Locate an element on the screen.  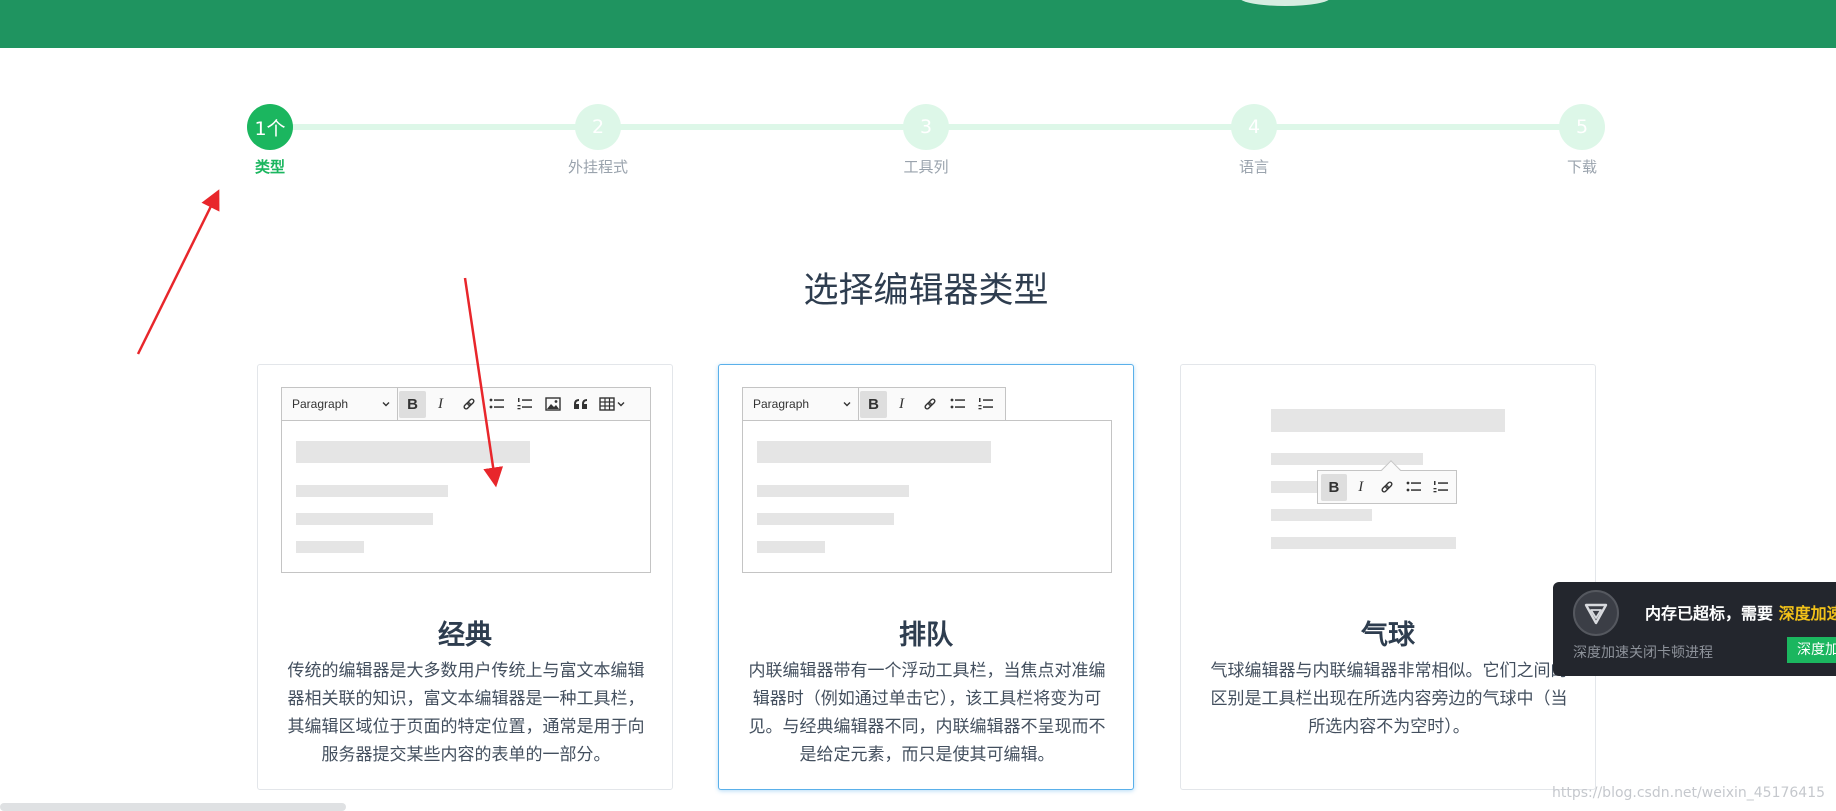
step-number: 4 is located at coordinates (1254, 127).